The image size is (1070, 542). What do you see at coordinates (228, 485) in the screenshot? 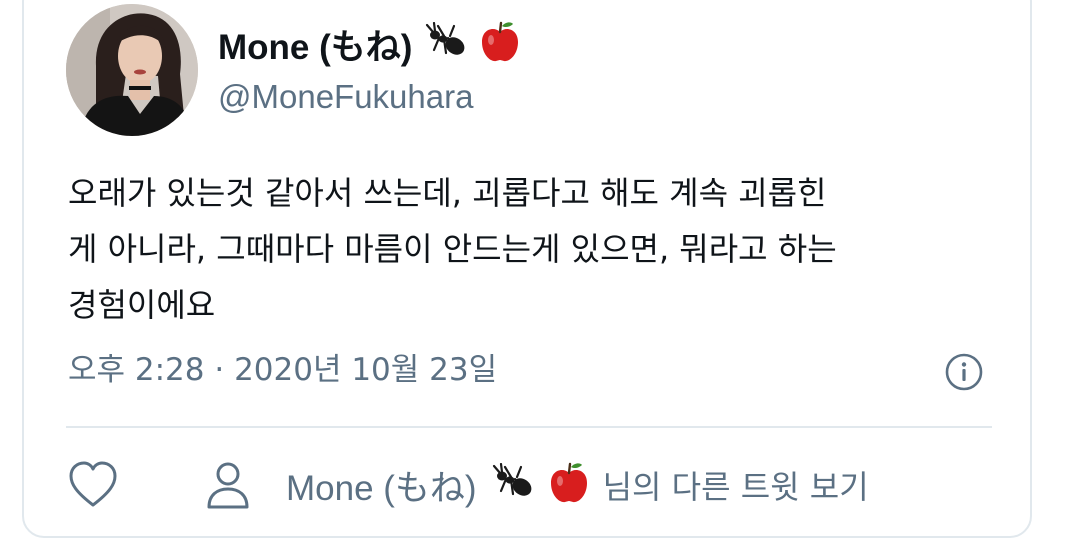
I see `user-icon` at bounding box center [228, 485].